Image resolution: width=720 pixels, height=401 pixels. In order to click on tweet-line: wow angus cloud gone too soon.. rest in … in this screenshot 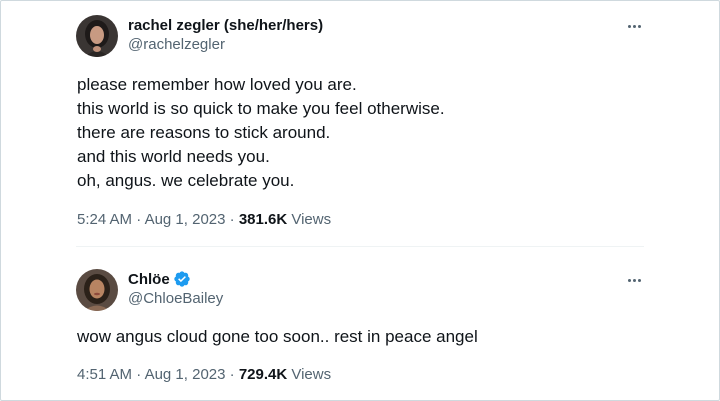, I will do `click(277, 336)`.